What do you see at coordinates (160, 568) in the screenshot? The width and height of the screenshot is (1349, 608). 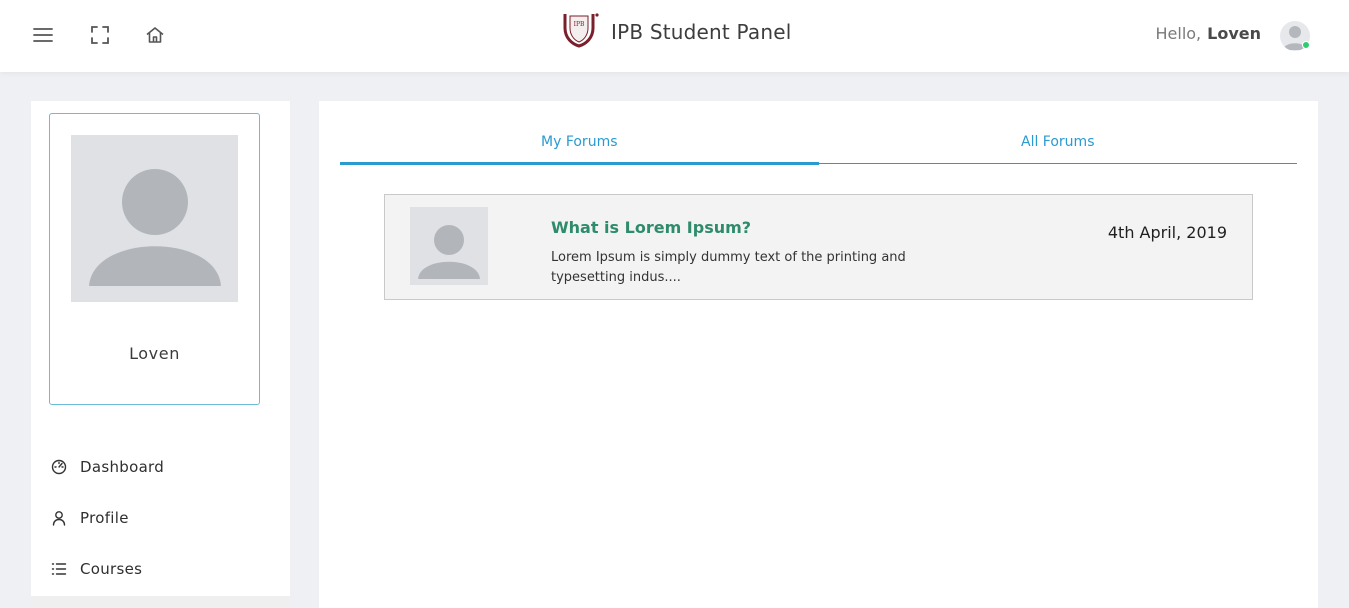 I see `sidebar-item-courses: Courses` at bounding box center [160, 568].